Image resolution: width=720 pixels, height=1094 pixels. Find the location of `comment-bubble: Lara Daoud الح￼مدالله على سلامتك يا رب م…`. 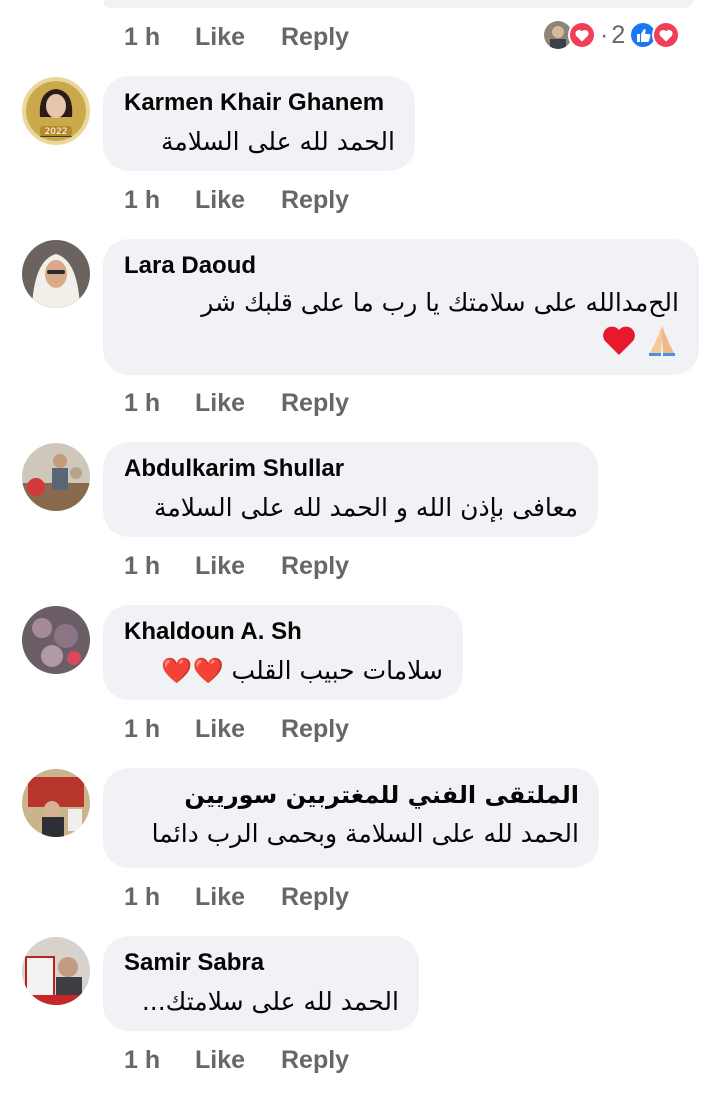

comment-bubble: Lara Daoud الح￼مدالله على سلامتك يا رب م… is located at coordinates (401, 307).